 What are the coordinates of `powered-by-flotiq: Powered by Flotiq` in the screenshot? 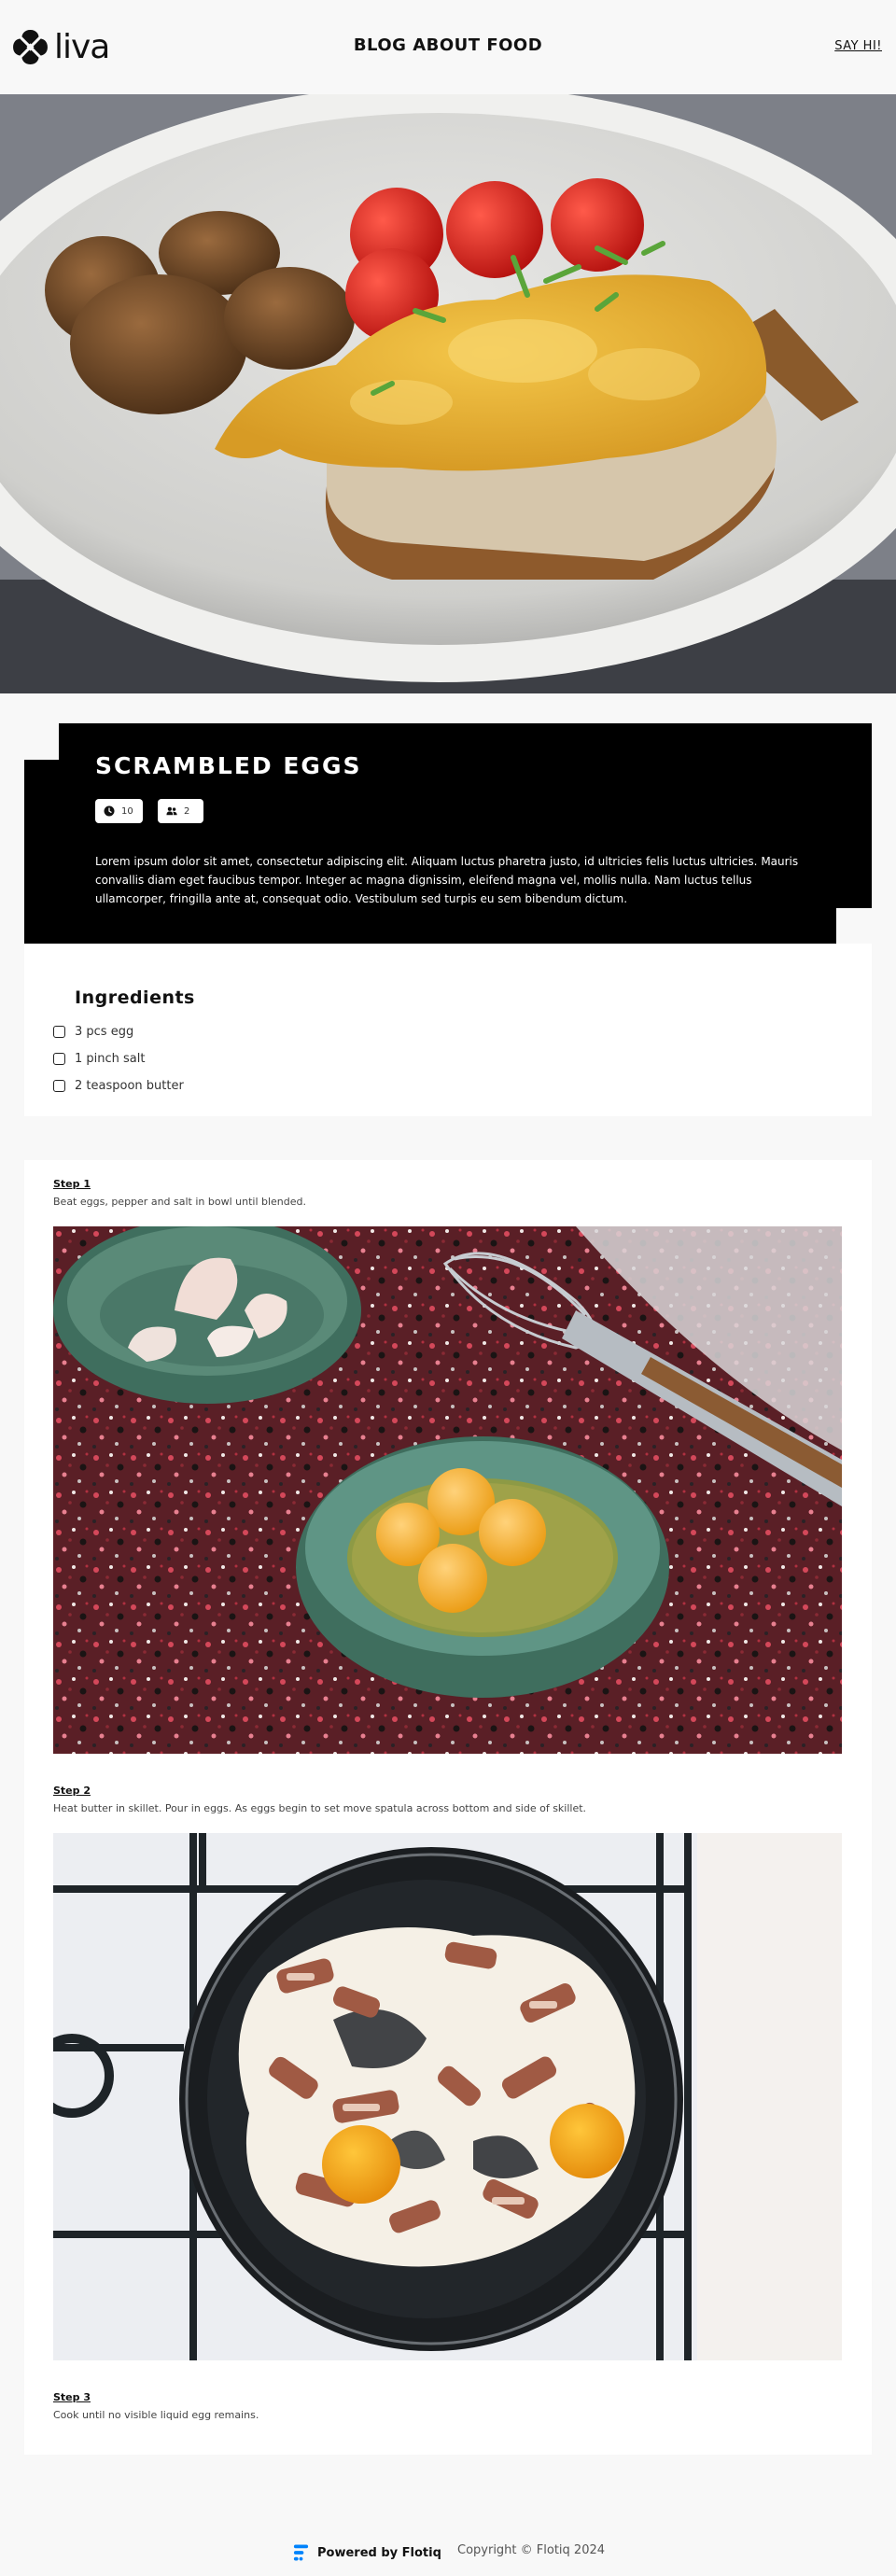 It's located at (366, 2552).